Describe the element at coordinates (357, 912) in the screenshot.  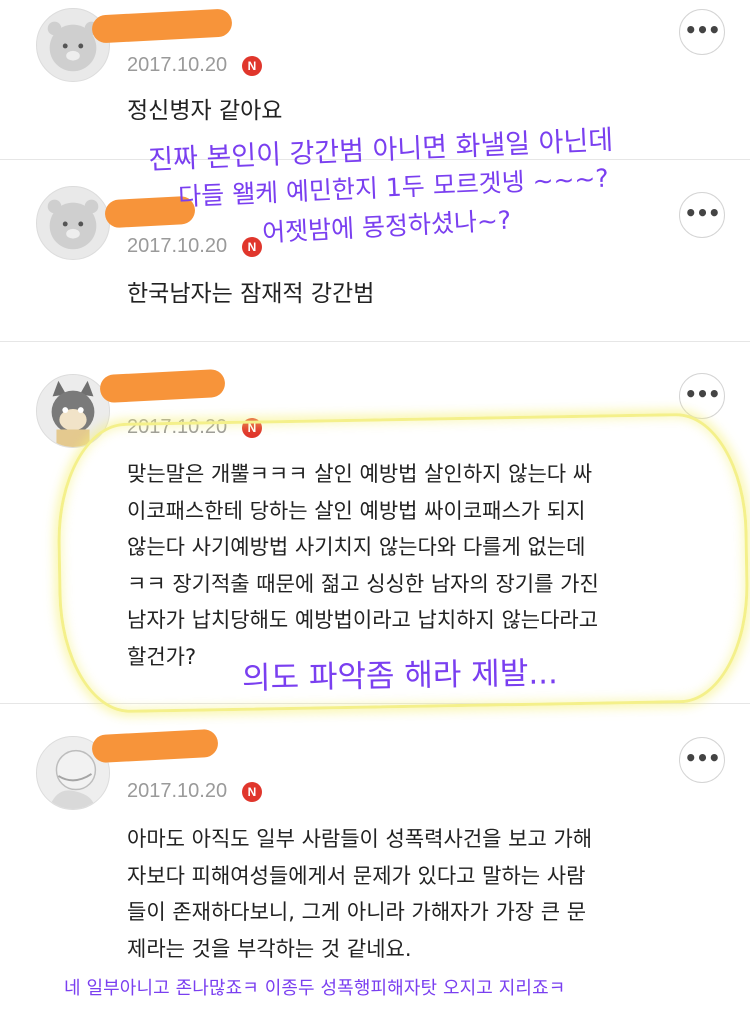
I see `comment-line: 들이 존재하다보니, 그게 아니라 가해자가 가장 큰 문` at that location.